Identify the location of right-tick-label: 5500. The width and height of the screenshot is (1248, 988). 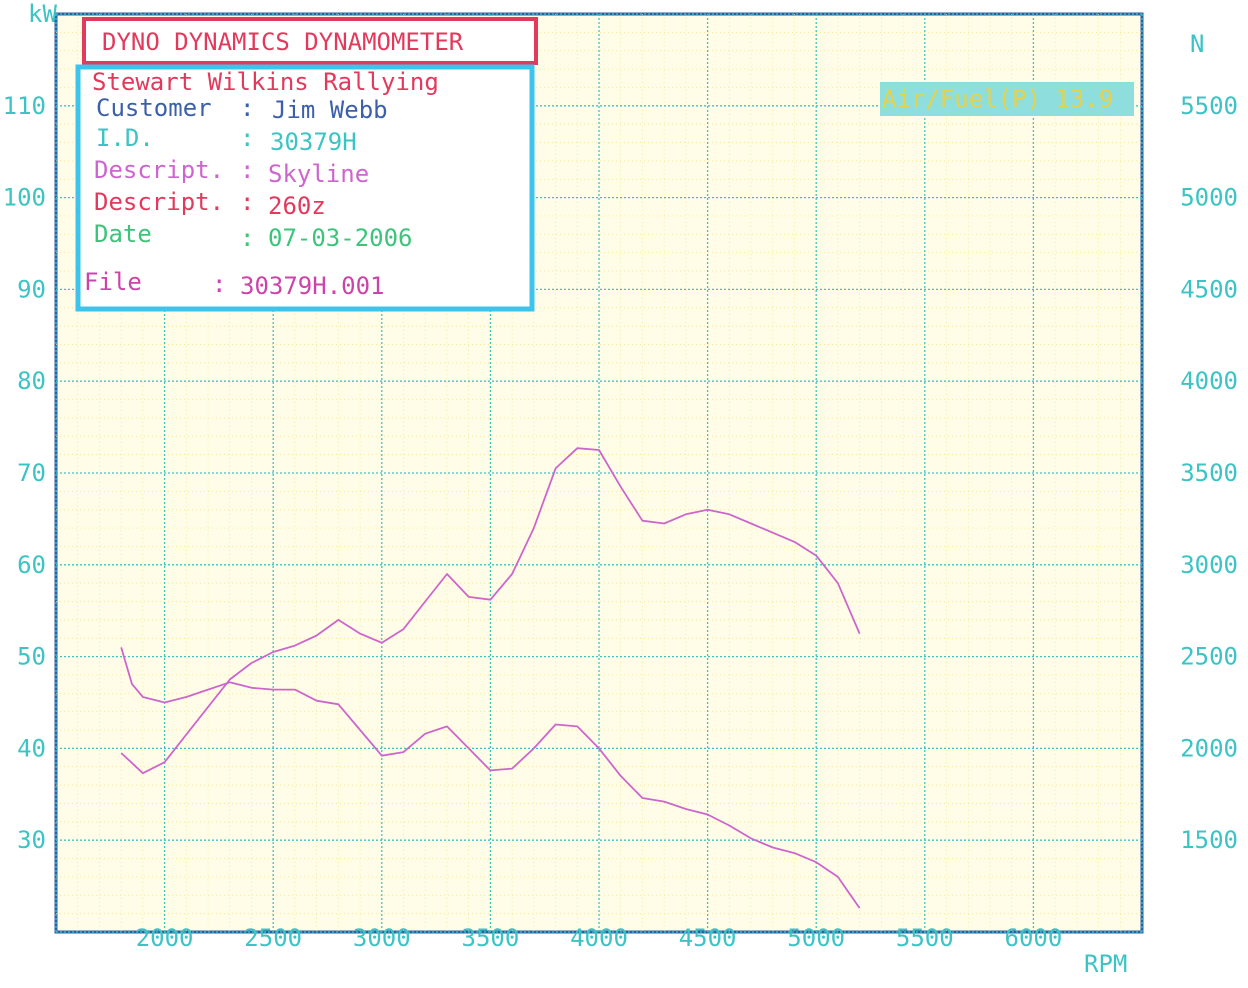
(1209, 106).